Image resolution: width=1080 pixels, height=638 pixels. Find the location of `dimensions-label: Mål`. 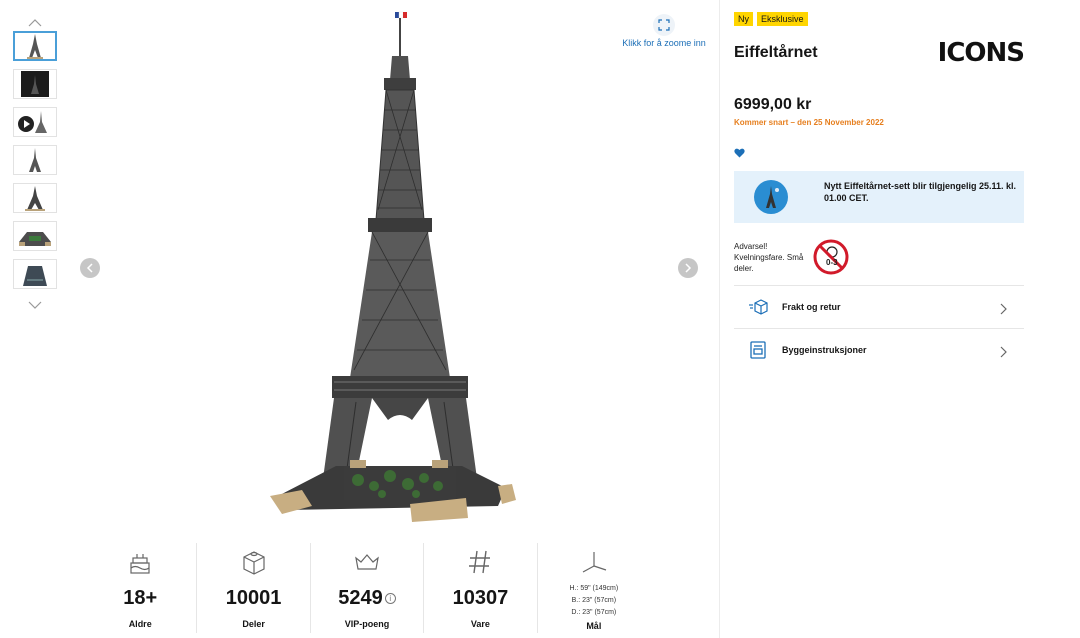

dimensions-label: Mål is located at coordinates (594, 626).